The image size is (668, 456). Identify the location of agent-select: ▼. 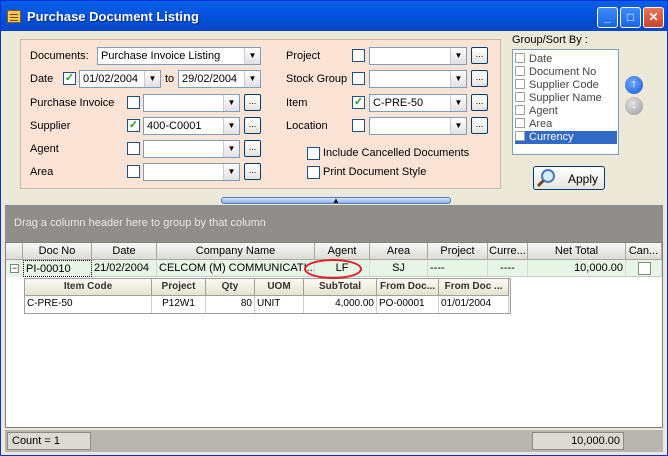
(191, 149).